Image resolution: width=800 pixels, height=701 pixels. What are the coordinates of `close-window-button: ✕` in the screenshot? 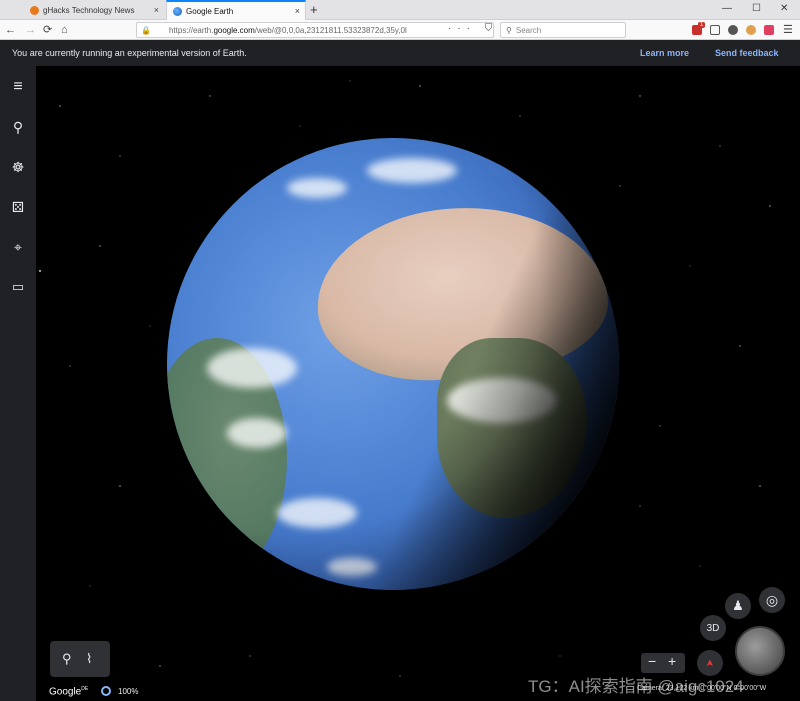 It's located at (784, 8).